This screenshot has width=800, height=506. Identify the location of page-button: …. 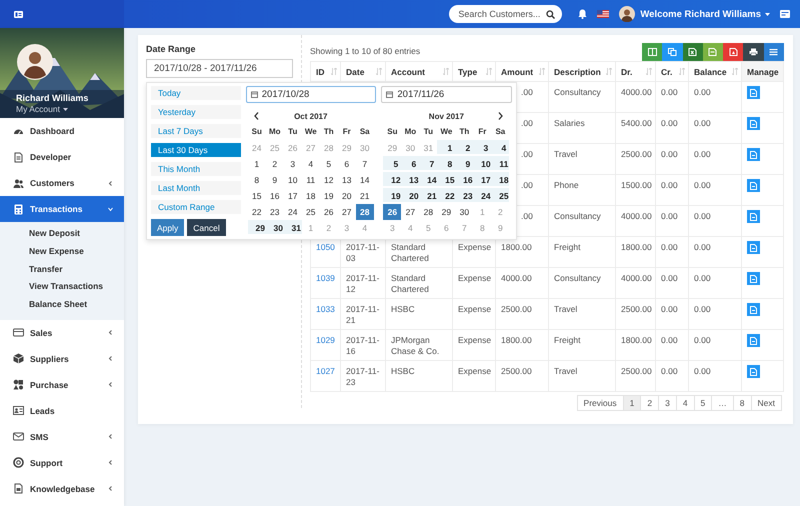
(722, 403).